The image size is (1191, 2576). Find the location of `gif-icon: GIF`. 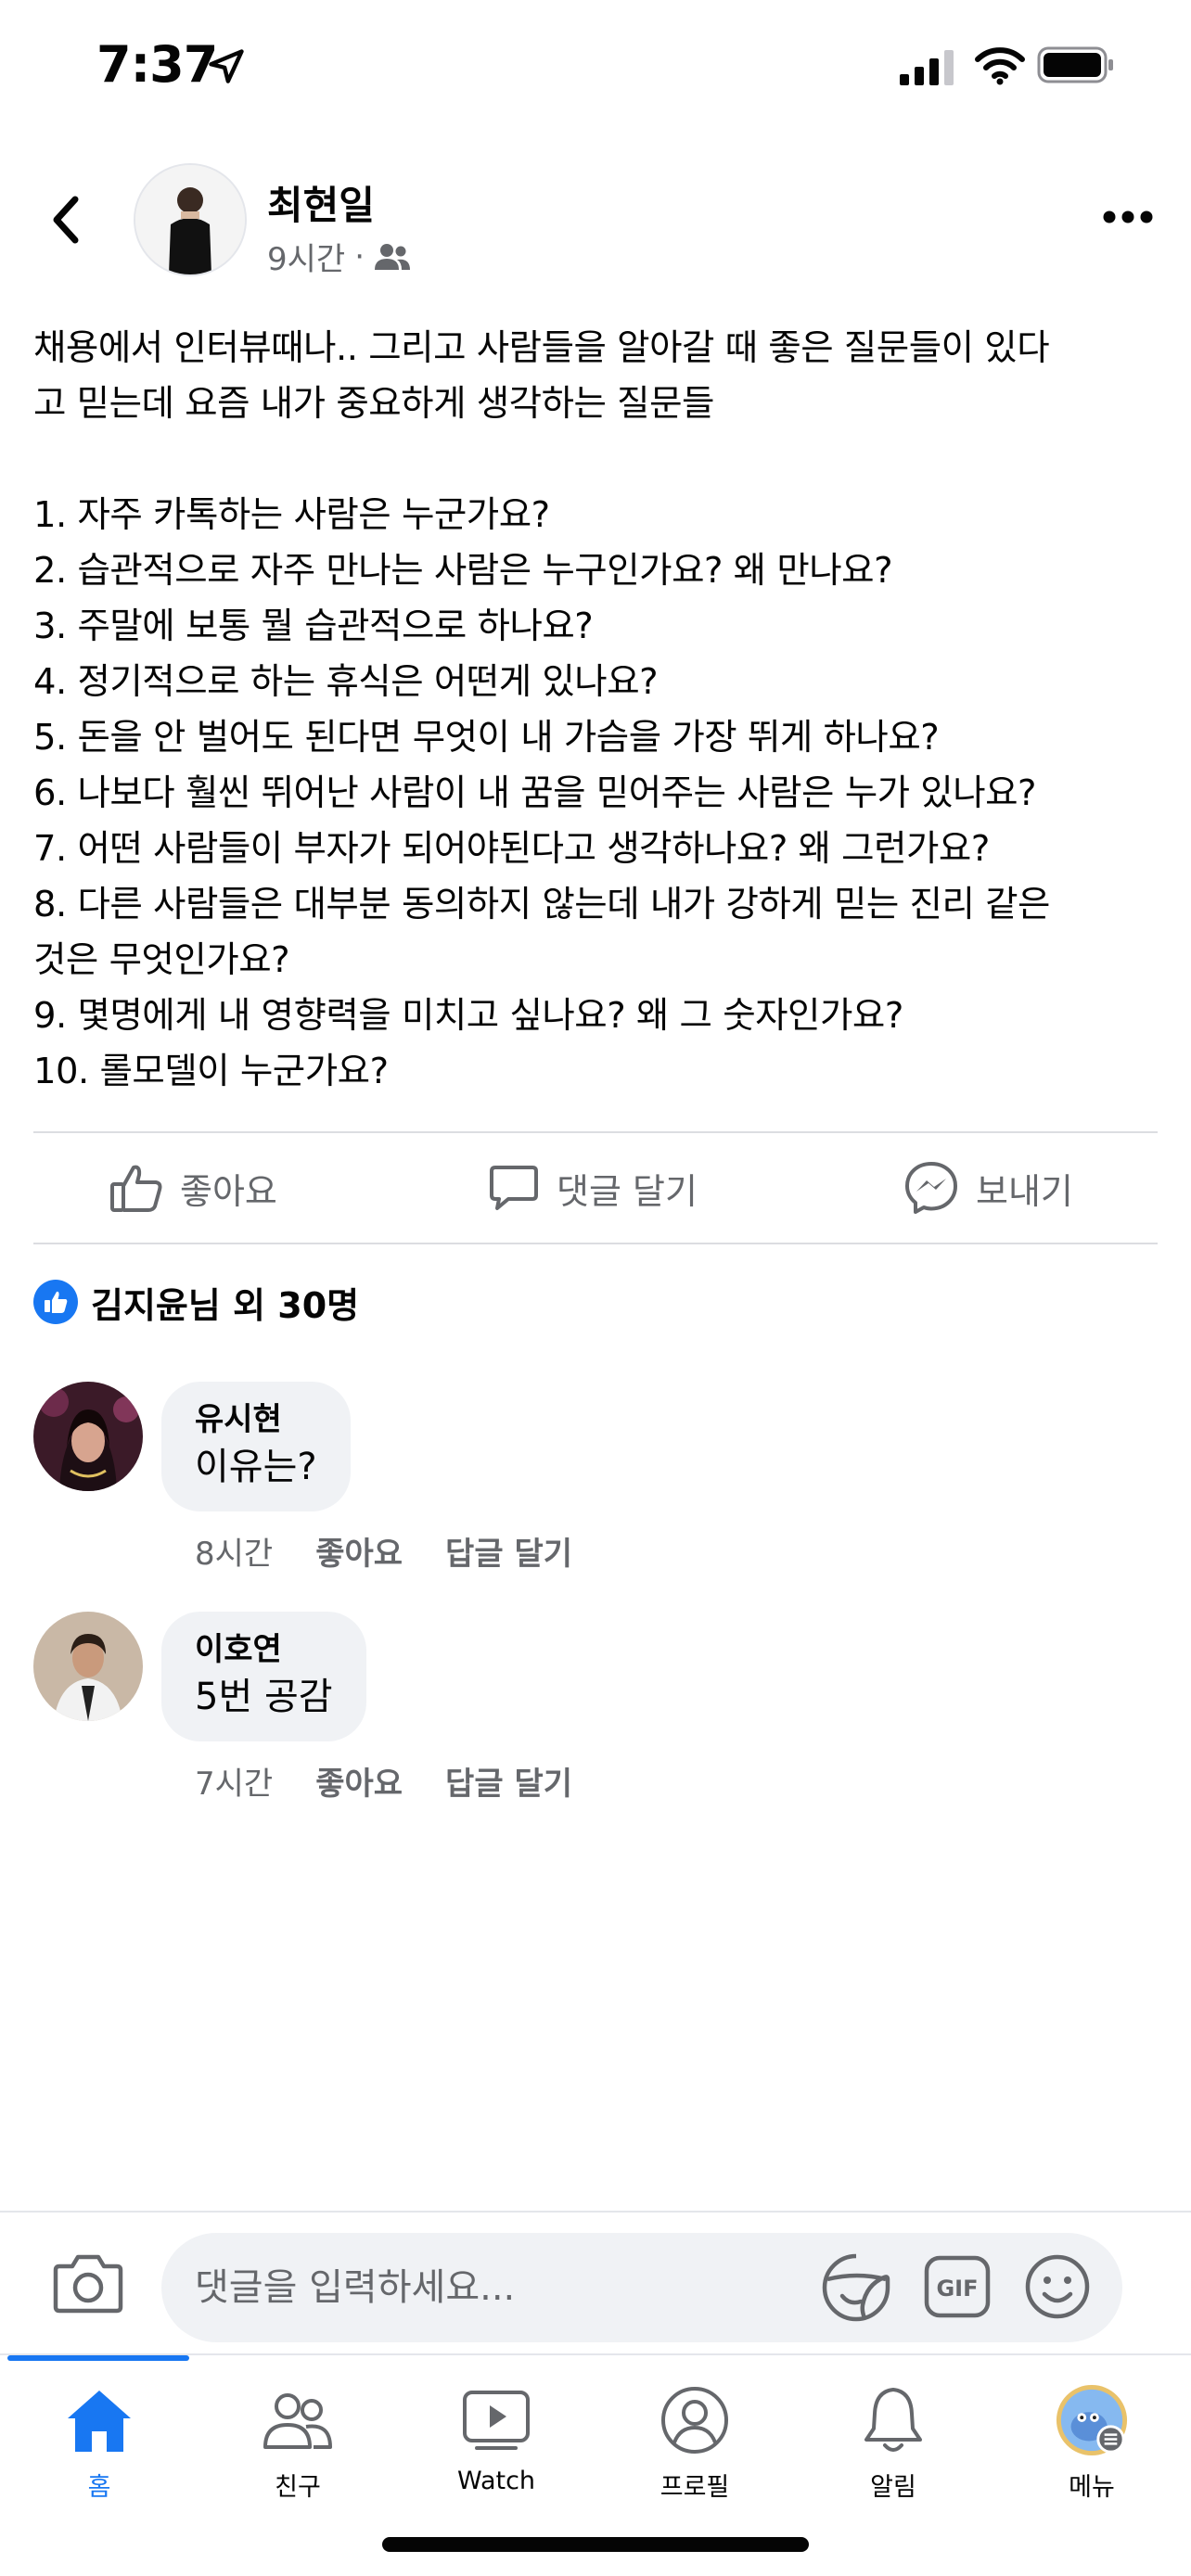

gif-icon: GIF is located at coordinates (958, 2286).